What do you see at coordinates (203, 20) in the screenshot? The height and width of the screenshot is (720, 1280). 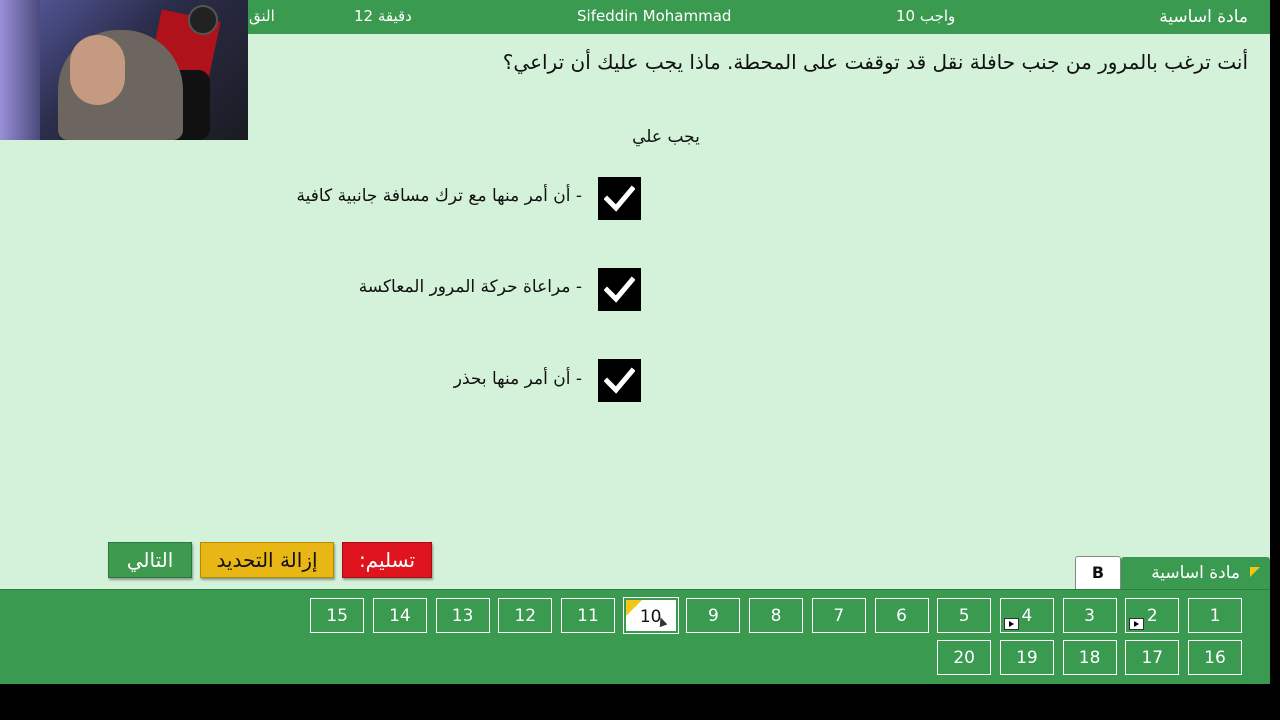 I see `webcam-dartboard` at bounding box center [203, 20].